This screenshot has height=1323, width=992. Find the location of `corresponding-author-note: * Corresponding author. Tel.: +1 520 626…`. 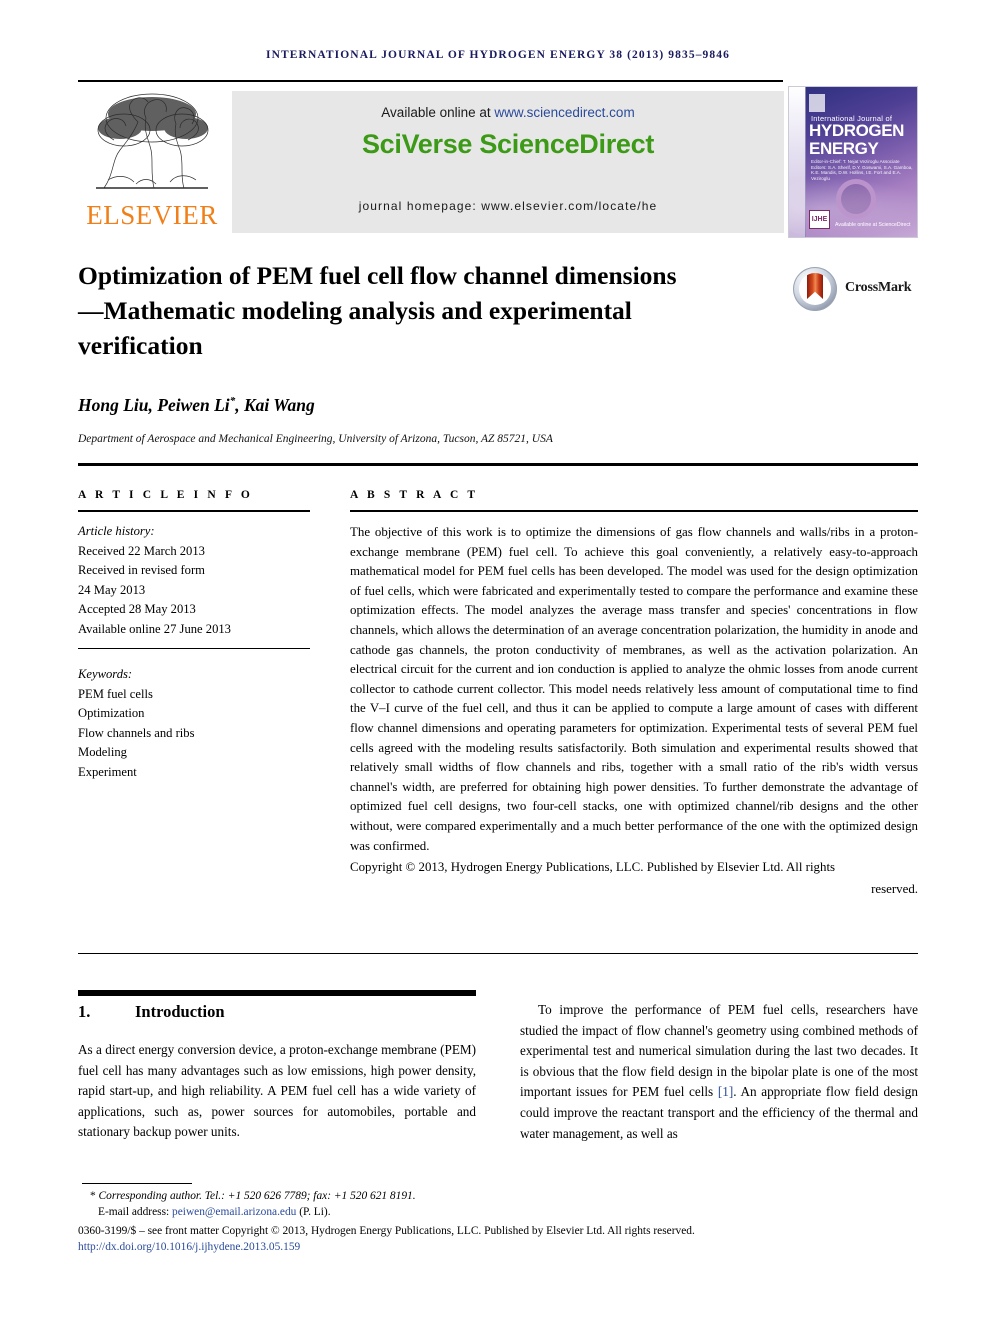

corresponding-author-note: * Corresponding author. Tel.: +1 520 626… is located at coordinates (500, 1196).